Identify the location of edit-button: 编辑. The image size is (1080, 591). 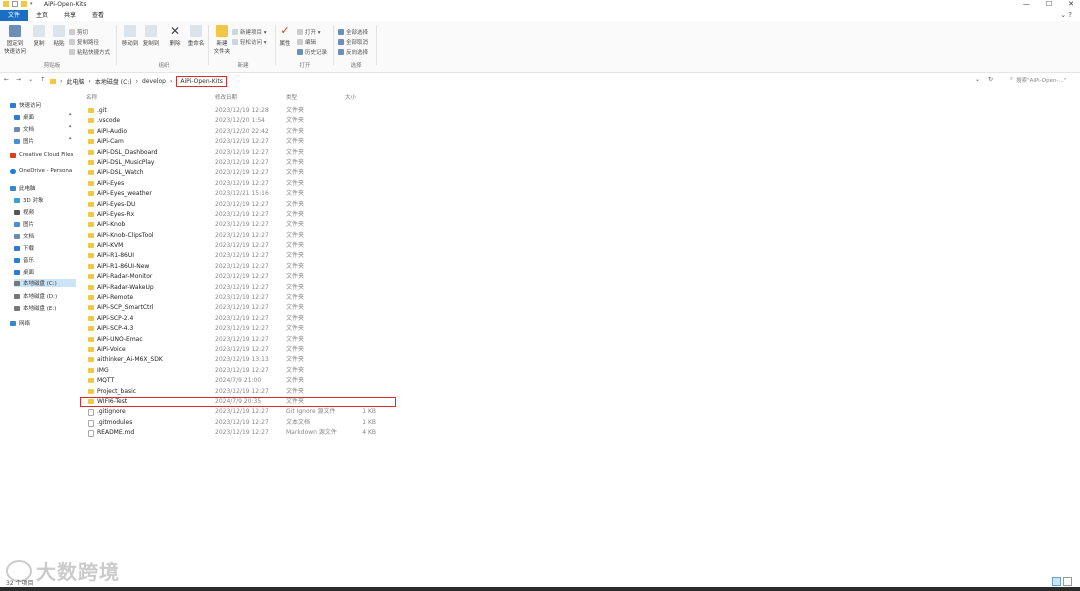
(306, 42).